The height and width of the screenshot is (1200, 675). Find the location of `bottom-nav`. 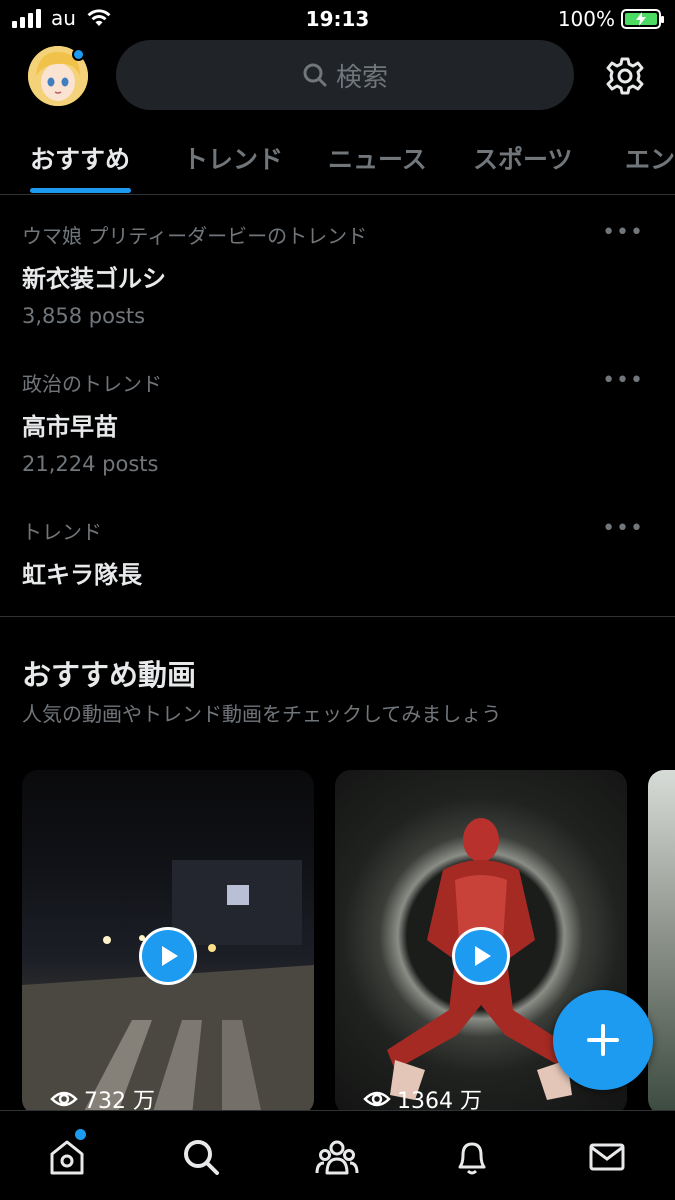

bottom-nav is located at coordinates (337, 1155).